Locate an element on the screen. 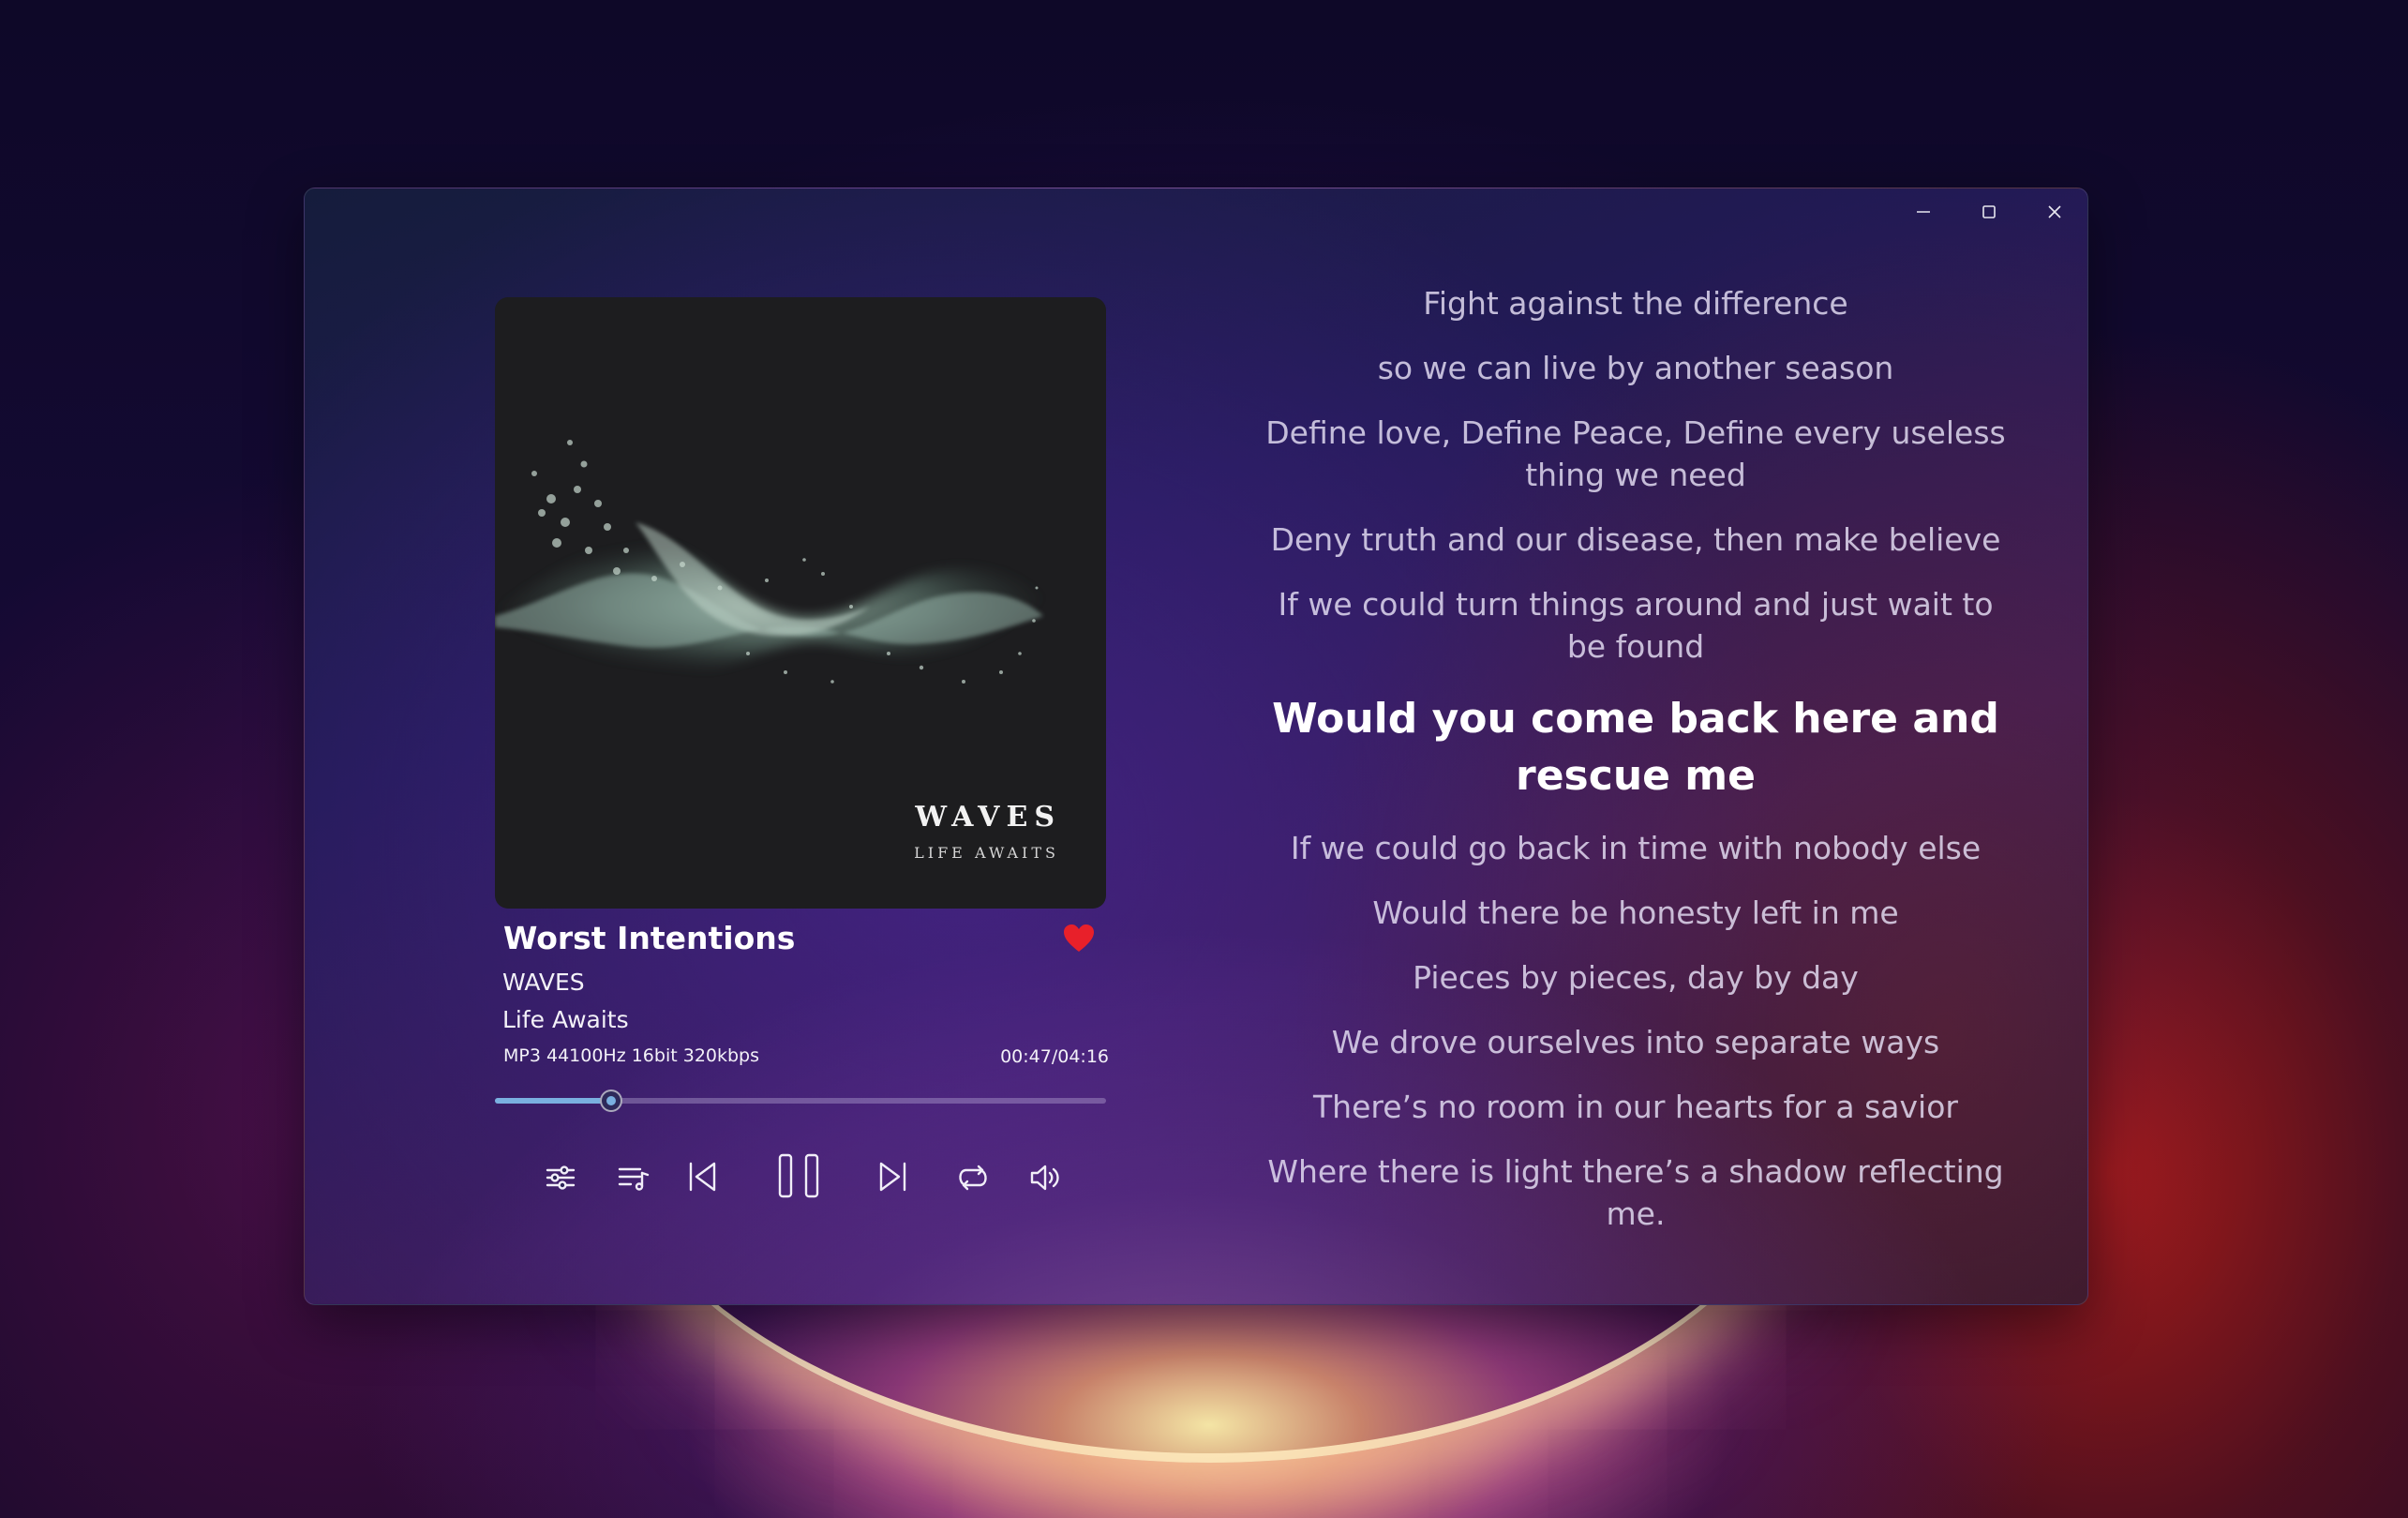  progress-slider is located at coordinates (800, 1101).